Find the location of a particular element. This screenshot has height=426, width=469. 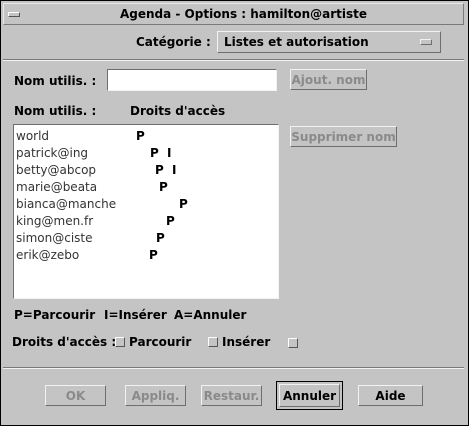

category-select: Listes et autorisation is located at coordinates (329, 42).